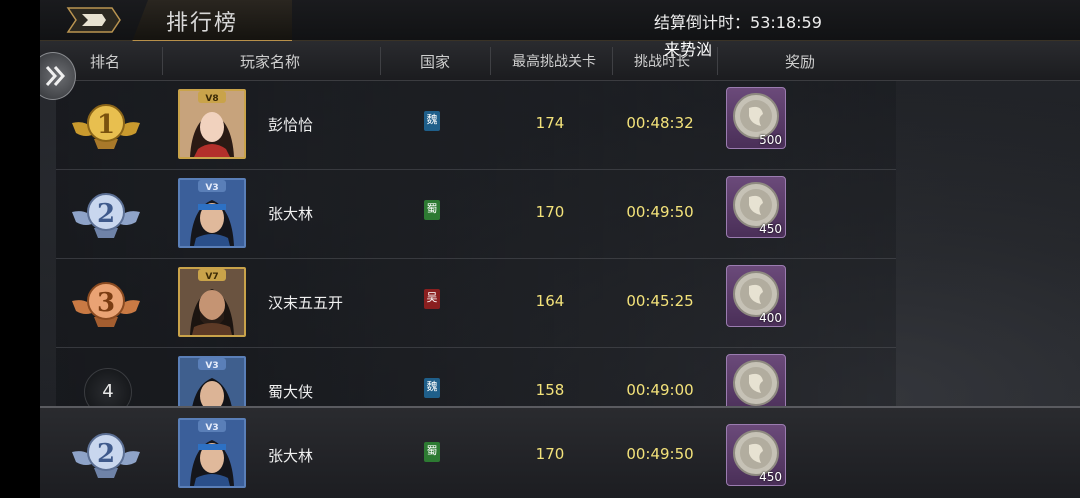  What do you see at coordinates (660, 390) in the screenshot?
I see `challenge-duration: 00:49:00` at bounding box center [660, 390].